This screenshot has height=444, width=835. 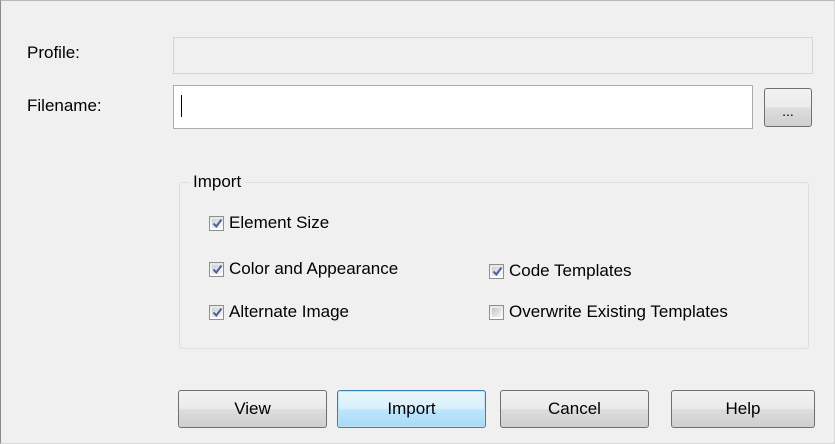 I want to click on code-templates-option: Code Templates, so click(x=560, y=271).